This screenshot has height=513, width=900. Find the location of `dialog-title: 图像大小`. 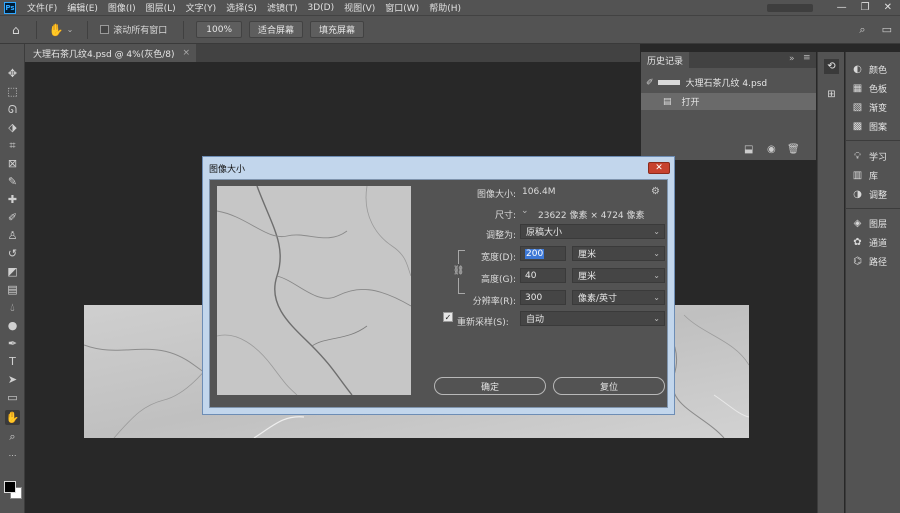

dialog-title: 图像大小 is located at coordinates (227, 169).